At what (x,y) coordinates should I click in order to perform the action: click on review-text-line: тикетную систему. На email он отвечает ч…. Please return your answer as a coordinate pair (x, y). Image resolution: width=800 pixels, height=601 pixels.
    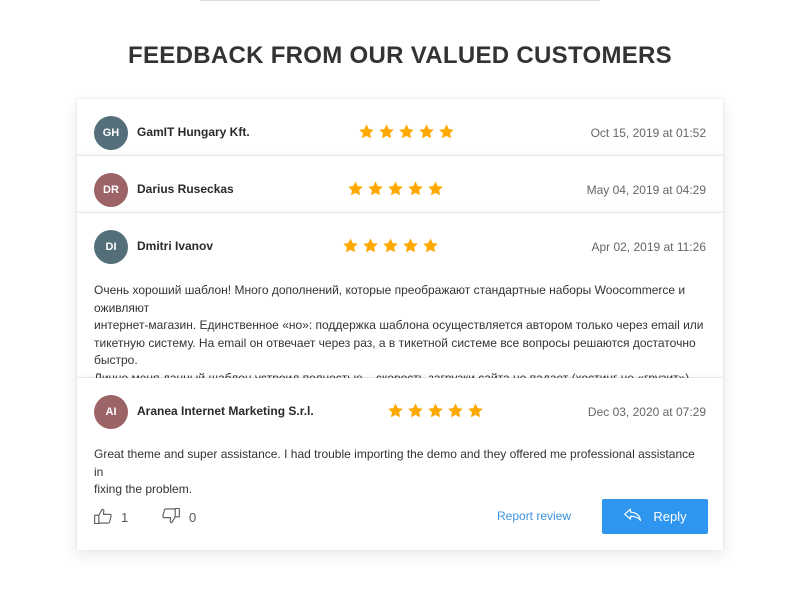
    Looking at the image, I should click on (395, 351).